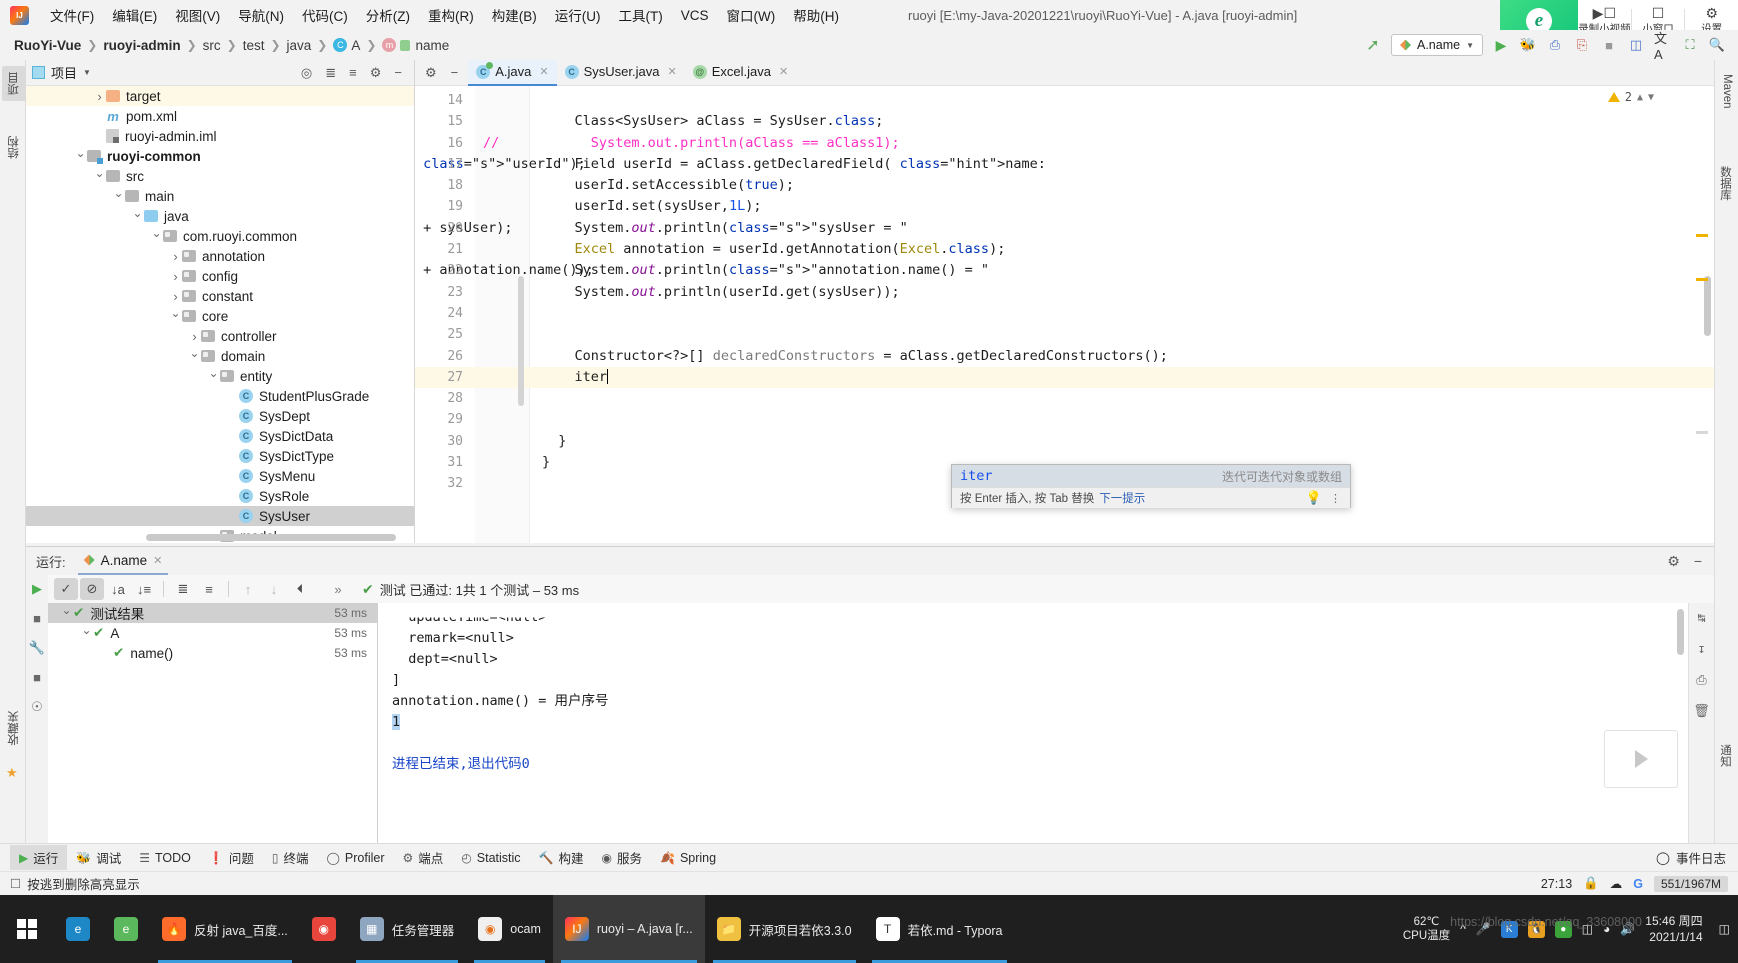 This screenshot has height=963, width=1738. I want to click on sidebar-item-maven: Maven, so click(1727, 91).